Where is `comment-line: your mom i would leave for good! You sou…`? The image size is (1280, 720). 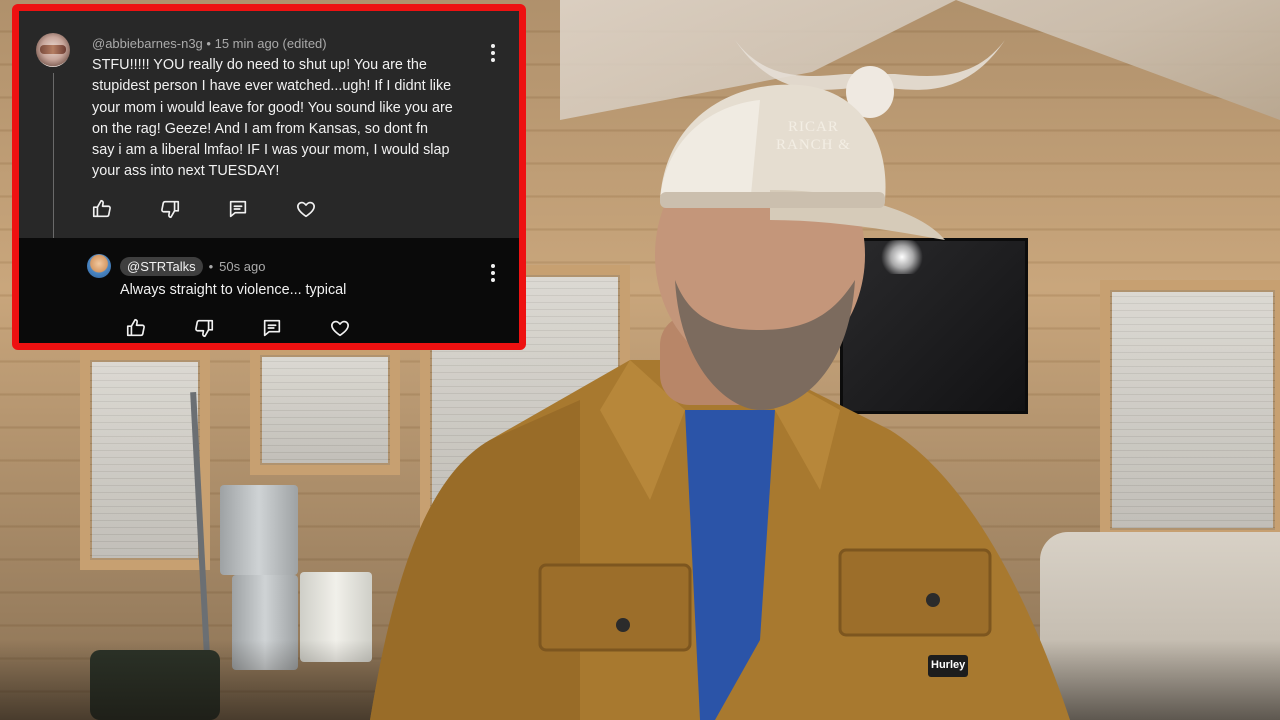
comment-line: your mom i would leave for good! You sou… is located at coordinates (272, 107).